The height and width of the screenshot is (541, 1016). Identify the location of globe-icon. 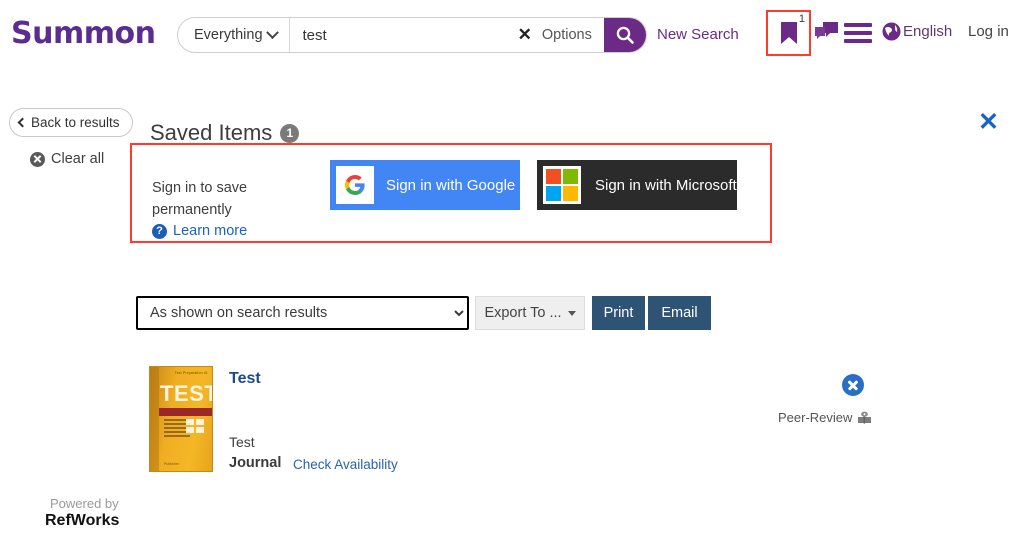
(891, 31).